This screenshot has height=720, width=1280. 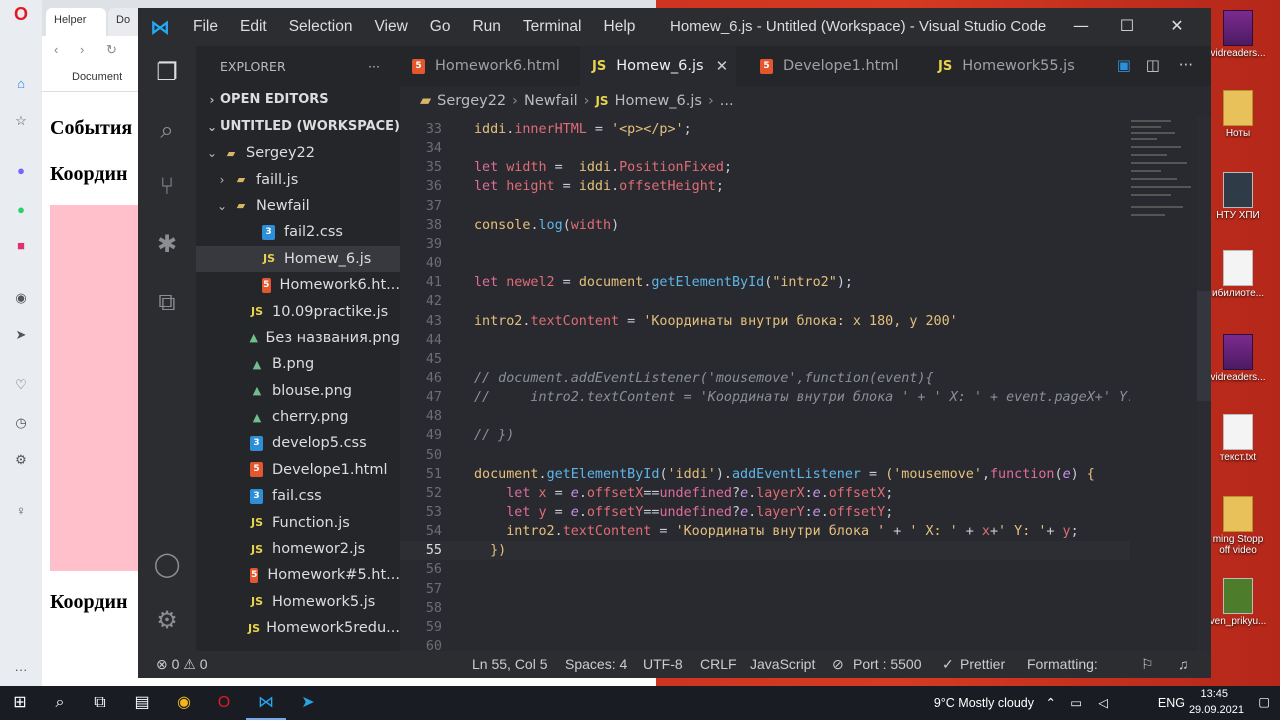 I want to click on split-editor-icon: ◫, so click(x=1153, y=65).